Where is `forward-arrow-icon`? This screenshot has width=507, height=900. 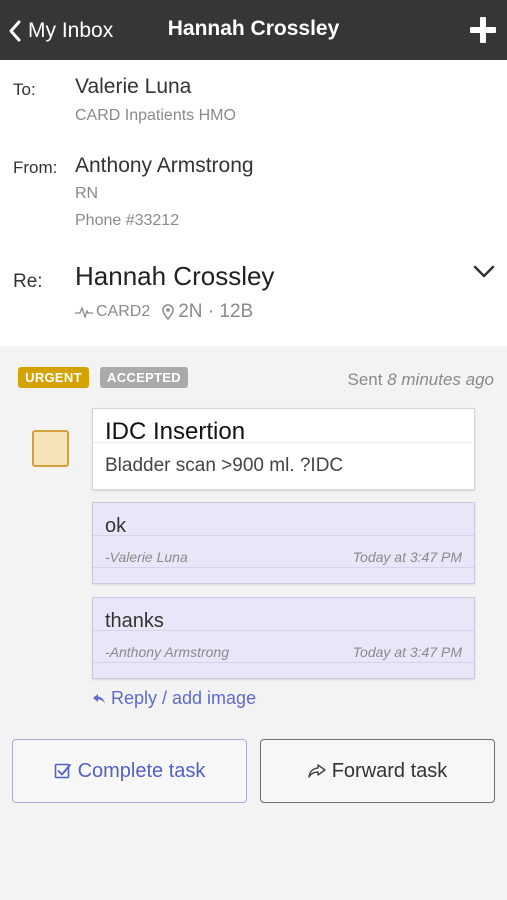 forward-arrow-icon is located at coordinates (317, 771).